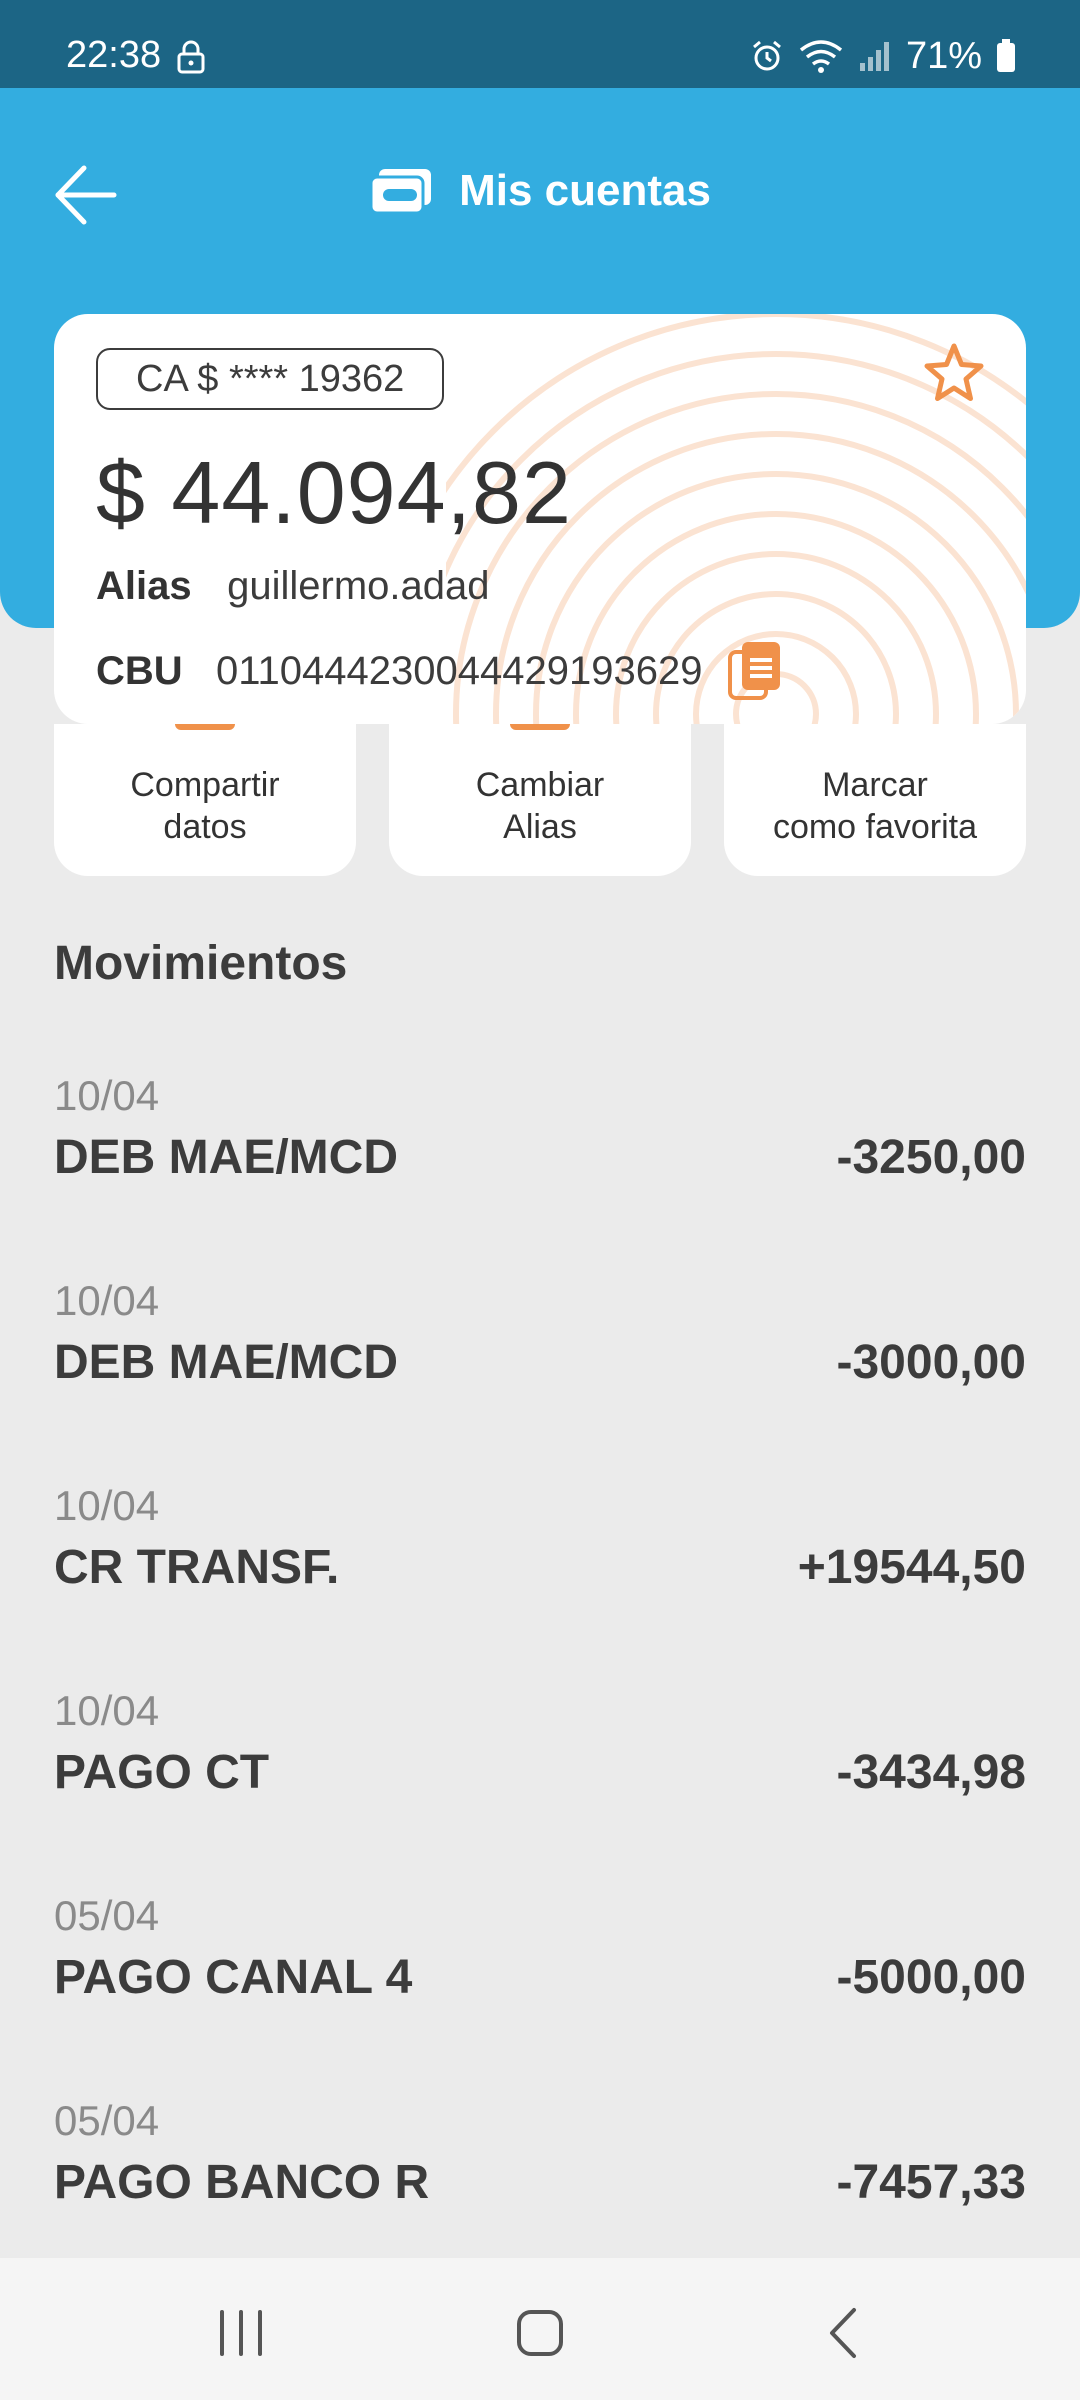  Describe the element at coordinates (233, 1977) in the screenshot. I see `movement-description: PAGO CANAL 4` at that location.